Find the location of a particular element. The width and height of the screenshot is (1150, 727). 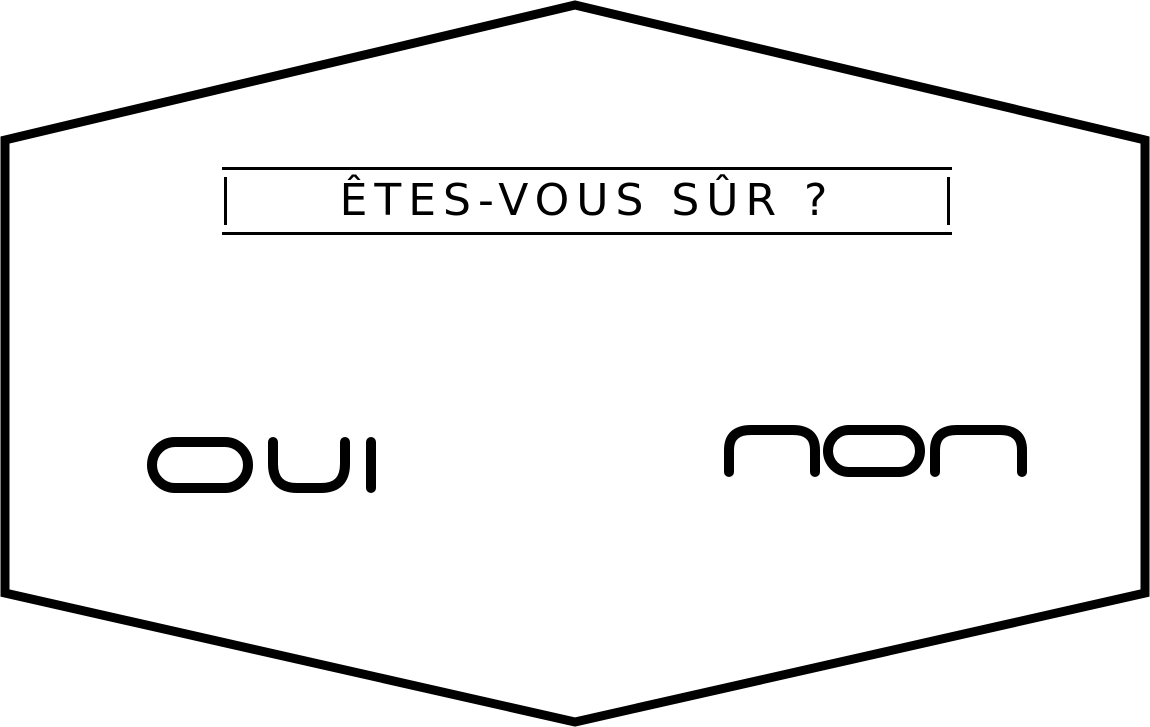

title-bottom-rule is located at coordinates (587, 233).